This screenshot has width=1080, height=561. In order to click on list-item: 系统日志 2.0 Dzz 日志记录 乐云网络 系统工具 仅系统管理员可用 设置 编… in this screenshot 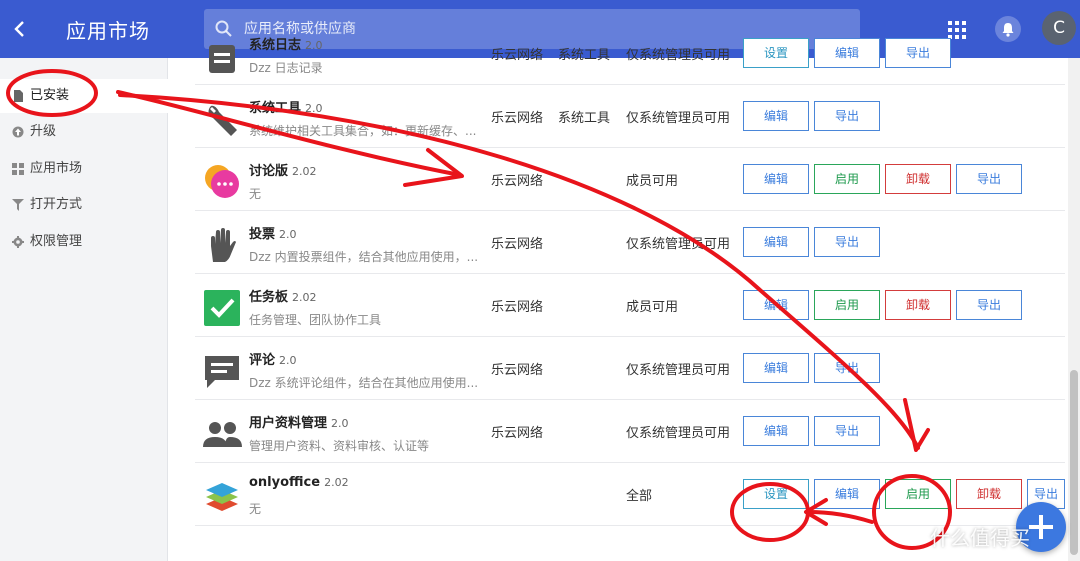, I will do `click(630, 53)`.